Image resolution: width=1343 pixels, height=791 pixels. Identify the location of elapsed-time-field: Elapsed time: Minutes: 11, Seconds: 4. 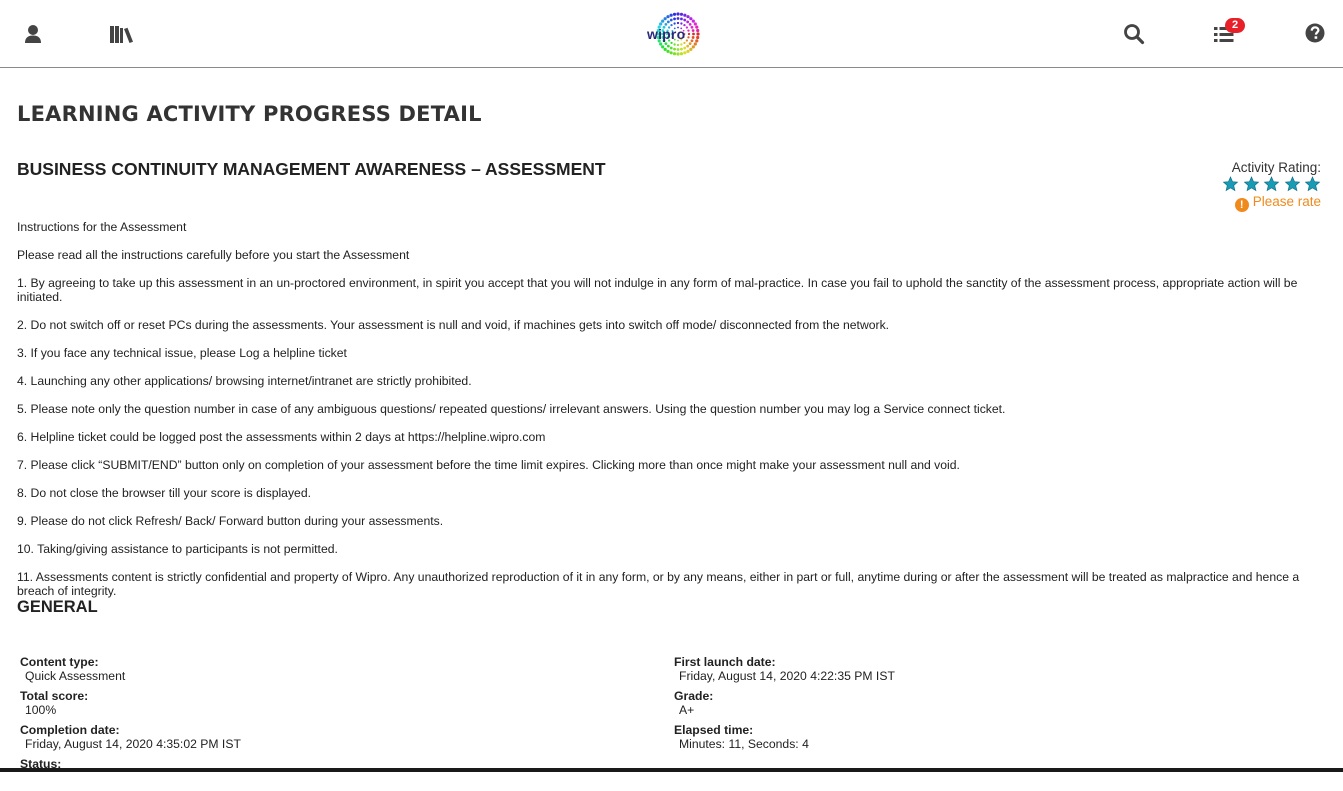
(784, 740).